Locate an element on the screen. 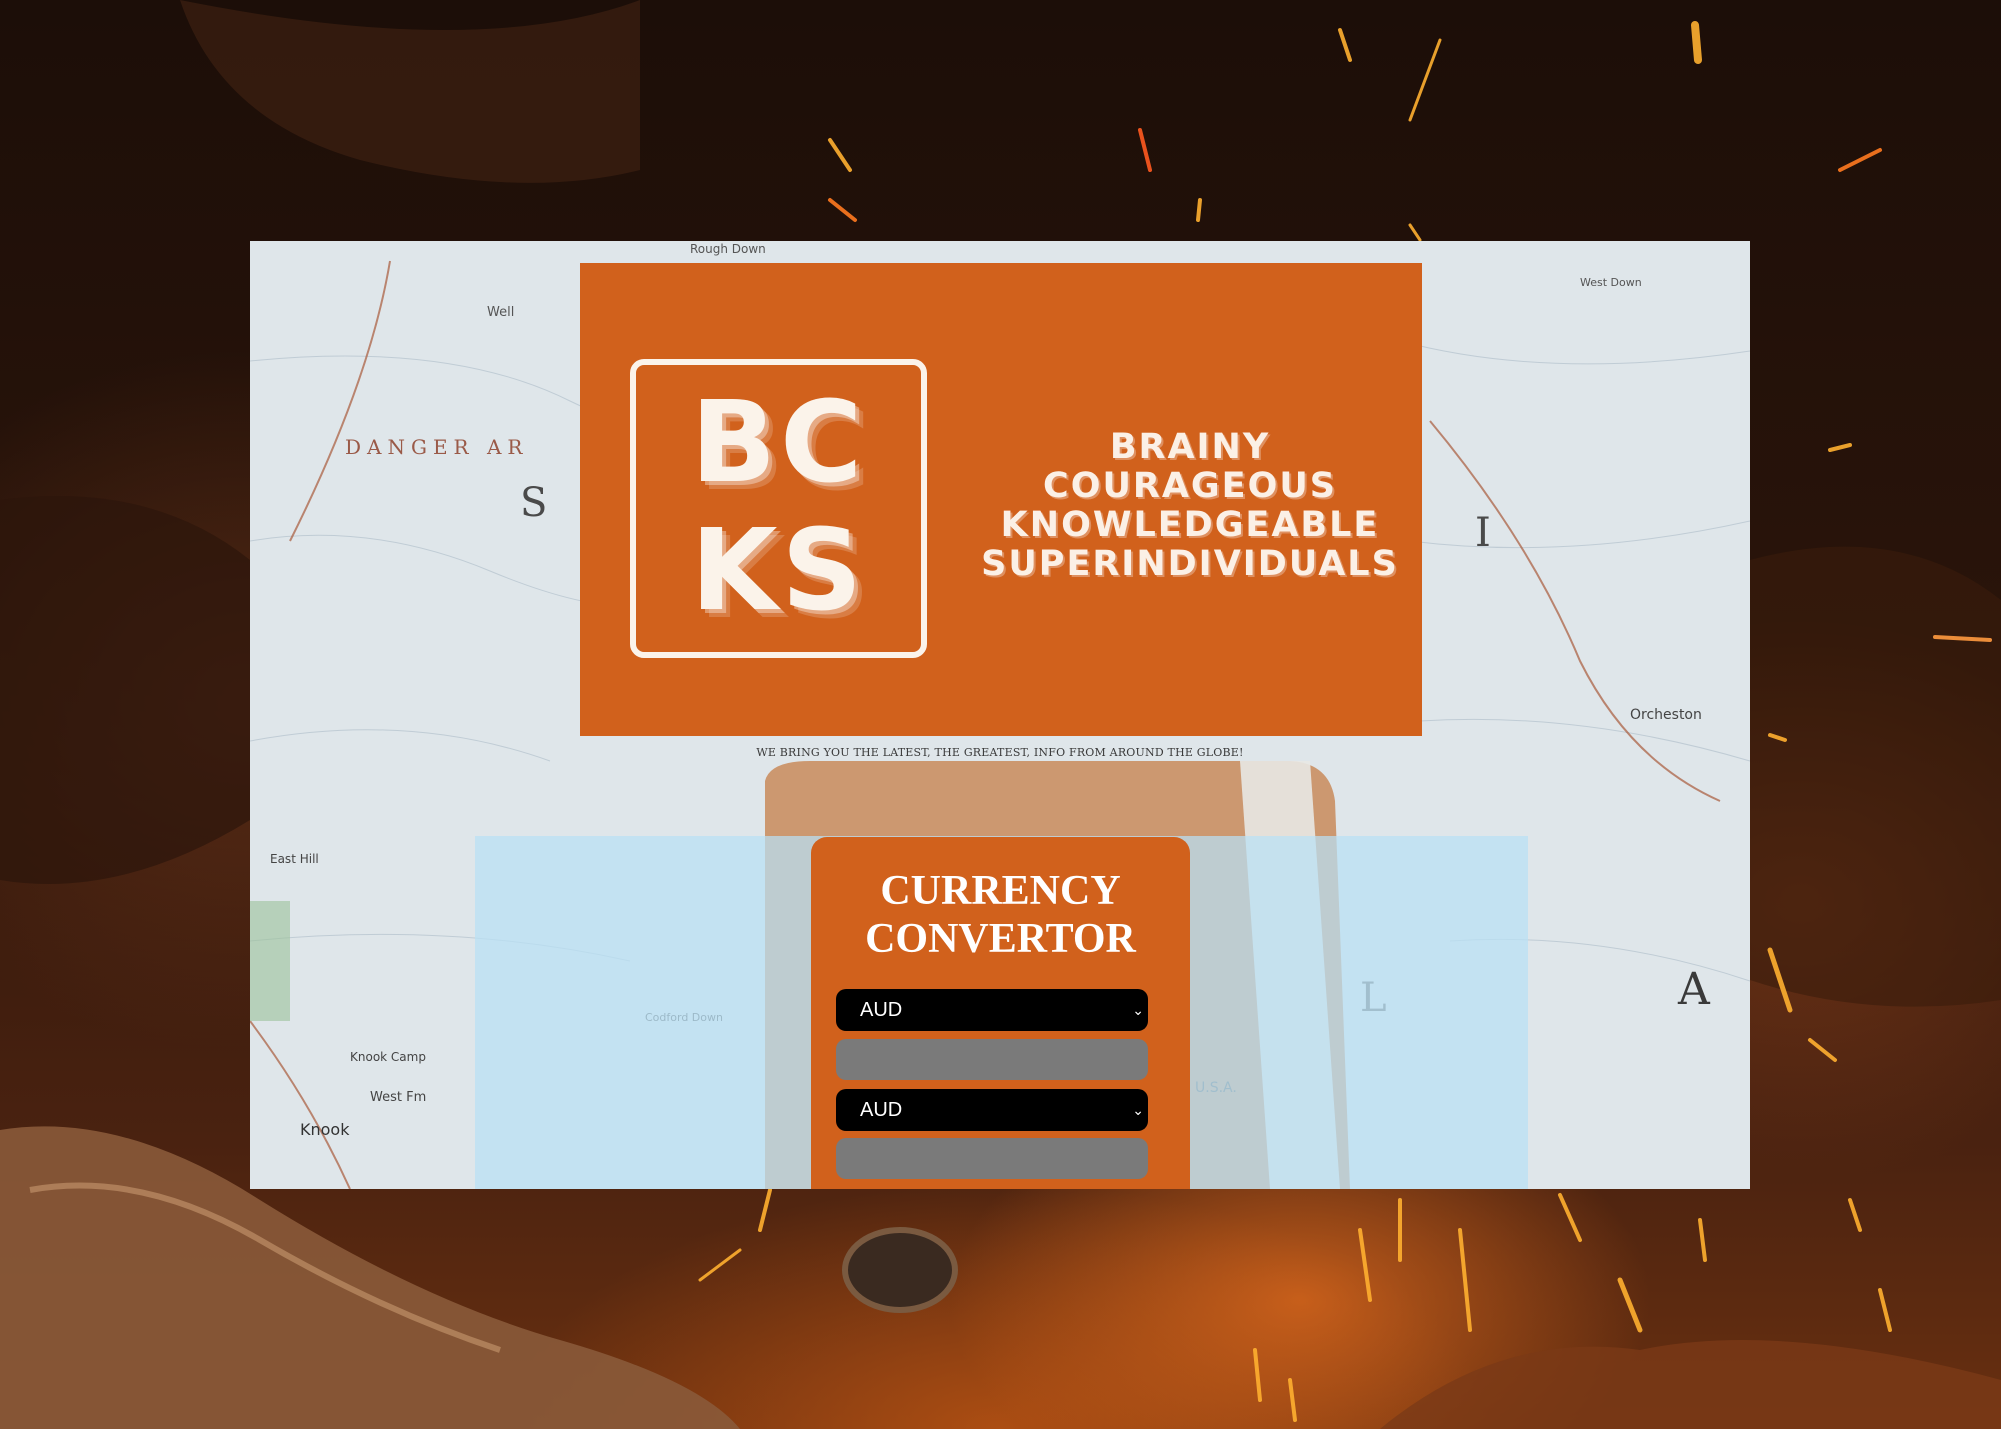  svg-text: East Hill is located at coordinates (294, 859).